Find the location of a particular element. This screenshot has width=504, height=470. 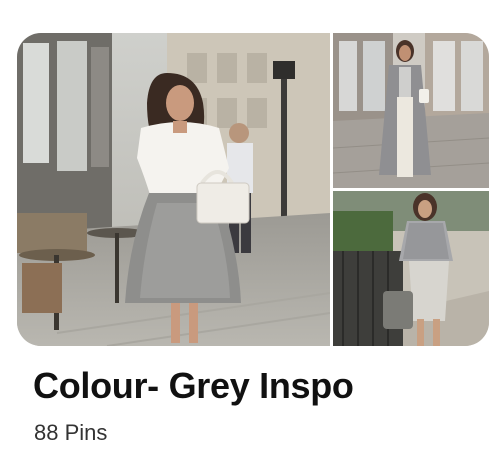

cover-photo-bottom-right is located at coordinates (411, 268).